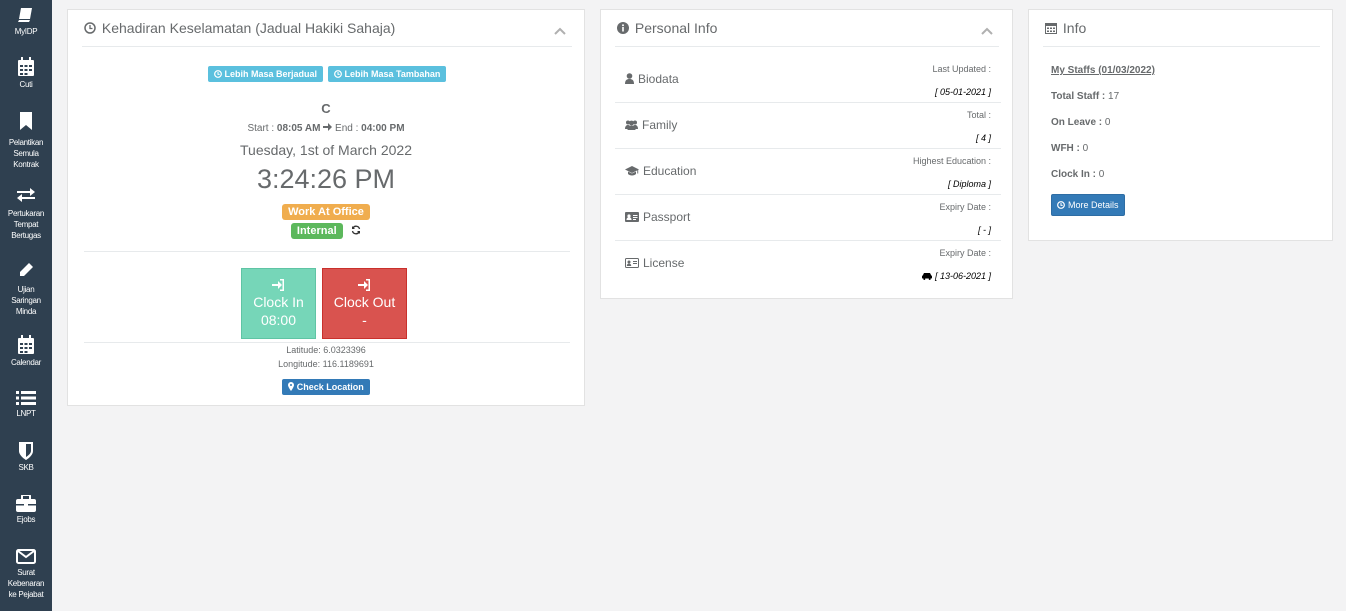  I want to click on sidebar-item-skb: SKB, so click(26, 457).